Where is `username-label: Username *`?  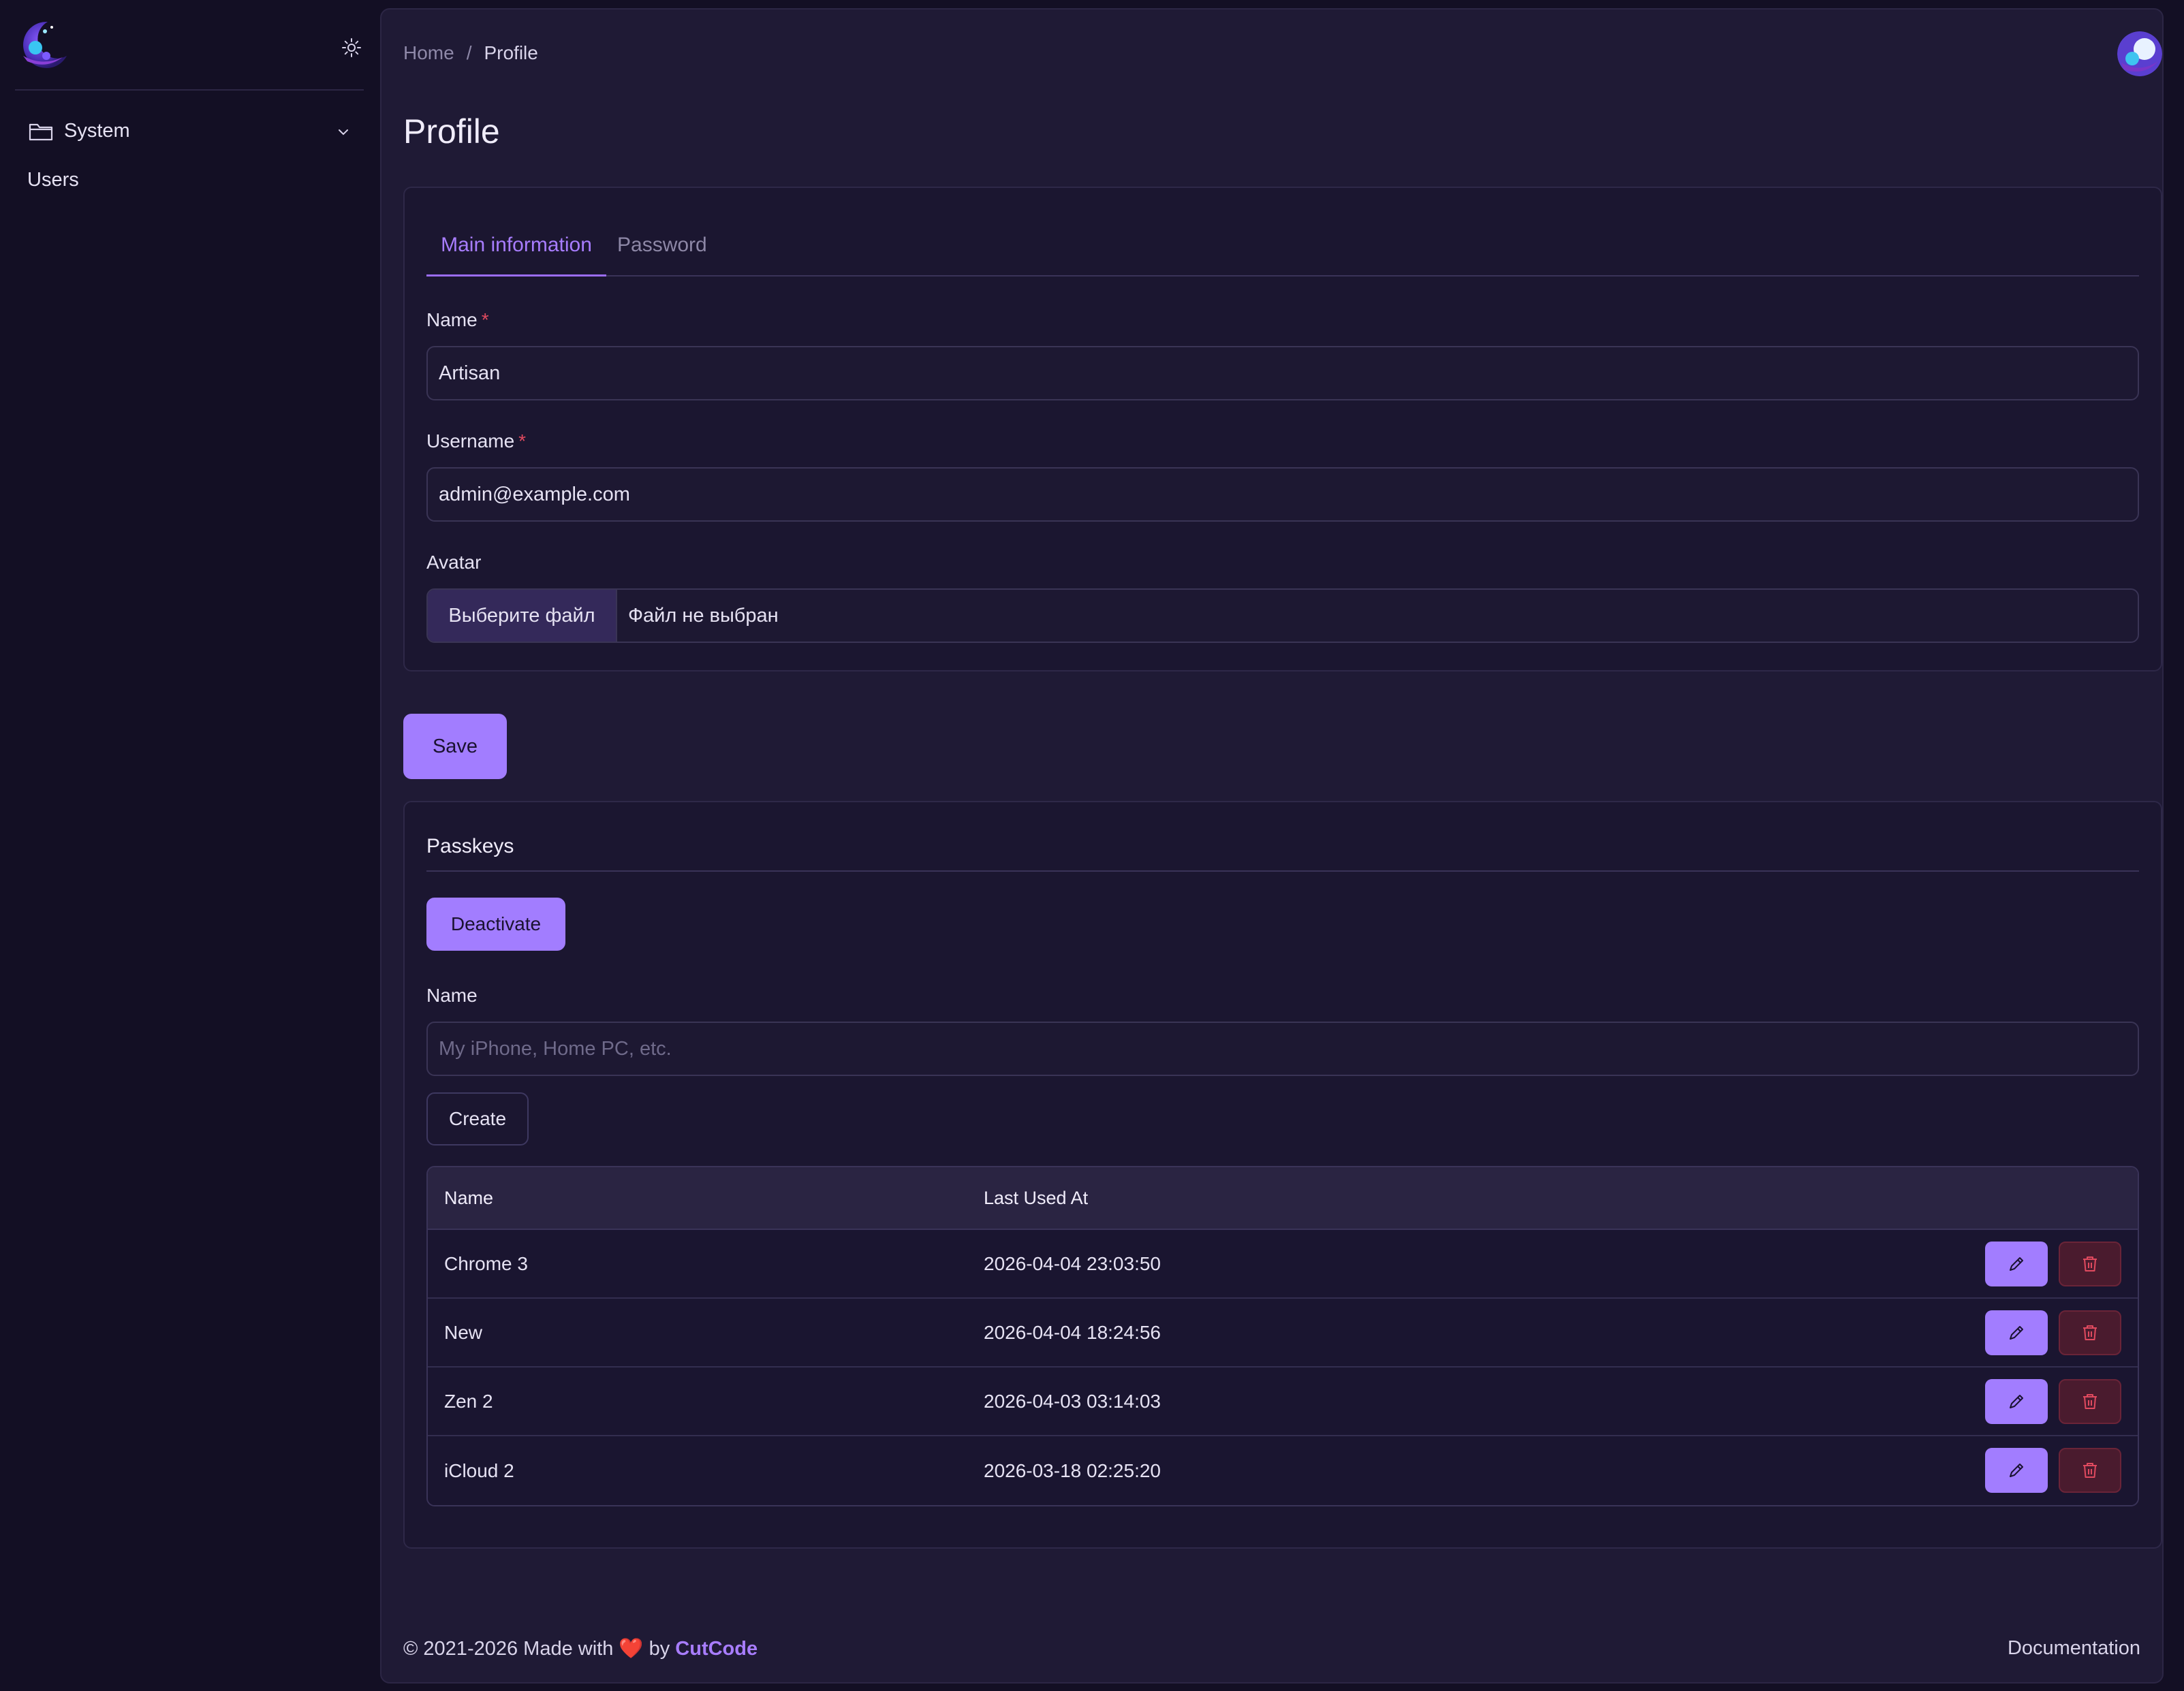
username-label: Username * is located at coordinates (476, 441).